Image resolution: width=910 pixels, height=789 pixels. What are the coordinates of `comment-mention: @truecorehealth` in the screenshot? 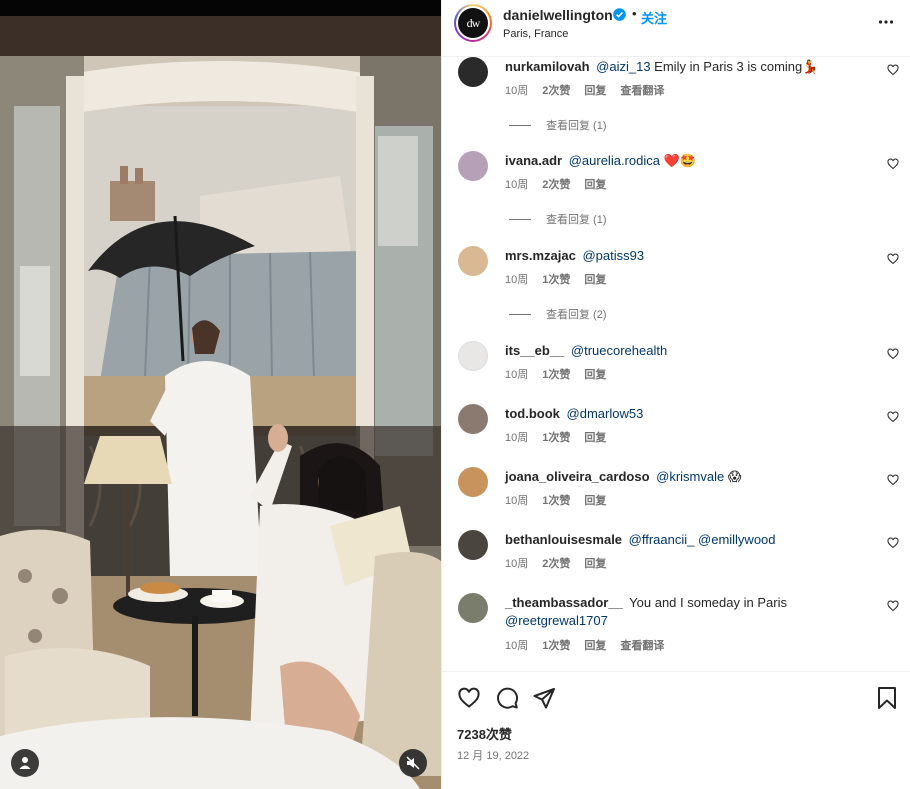 It's located at (619, 350).